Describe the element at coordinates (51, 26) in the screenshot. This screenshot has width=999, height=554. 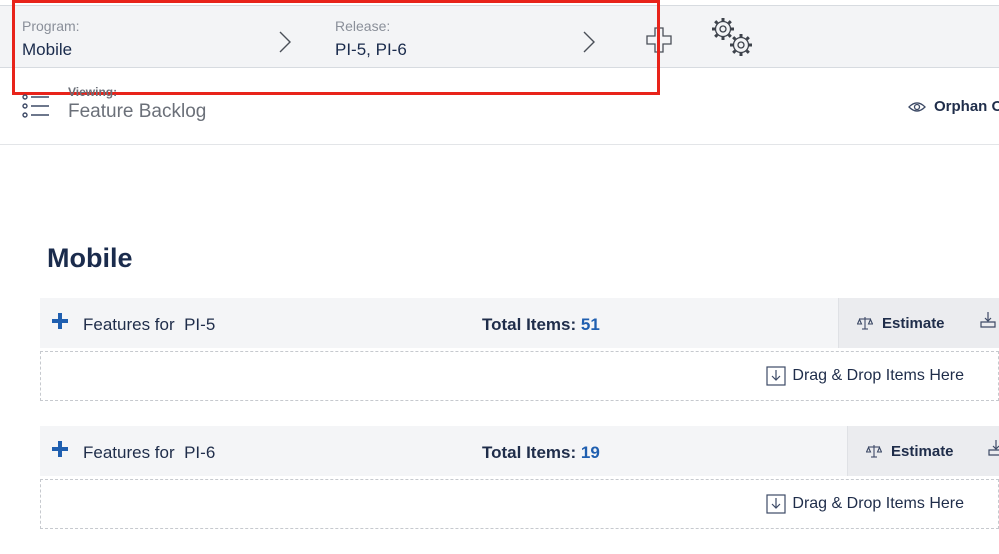
I see `program-label: Program:` at that location.